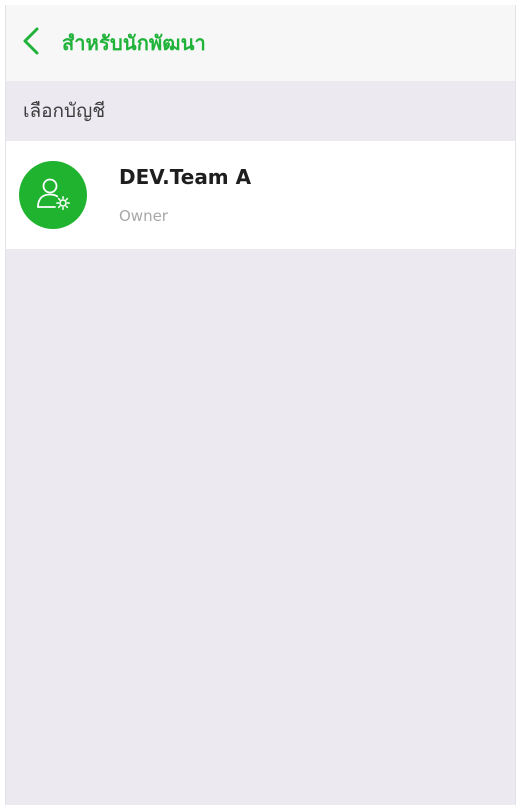  Describe the element at coordinates (134, 43) in the screenshot. I see `page-title: สำหรับนักพัฒนา` at that location.